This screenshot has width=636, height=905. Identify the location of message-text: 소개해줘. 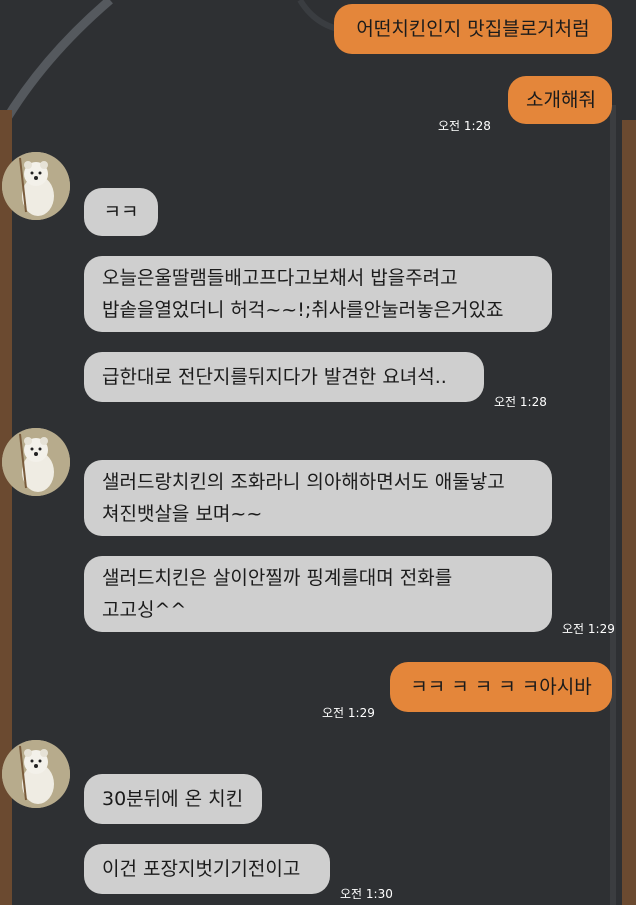
(561, 100).